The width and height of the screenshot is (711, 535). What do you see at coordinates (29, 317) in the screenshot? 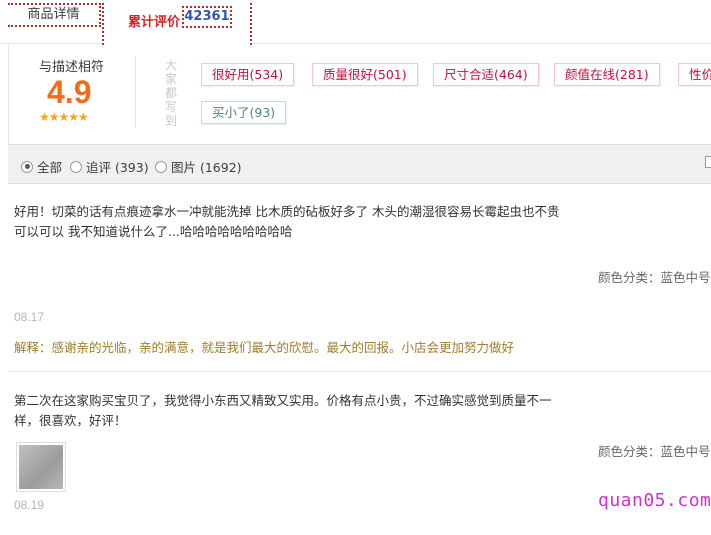
I see `review-date: 08.17` at bounding box center [29, 317].